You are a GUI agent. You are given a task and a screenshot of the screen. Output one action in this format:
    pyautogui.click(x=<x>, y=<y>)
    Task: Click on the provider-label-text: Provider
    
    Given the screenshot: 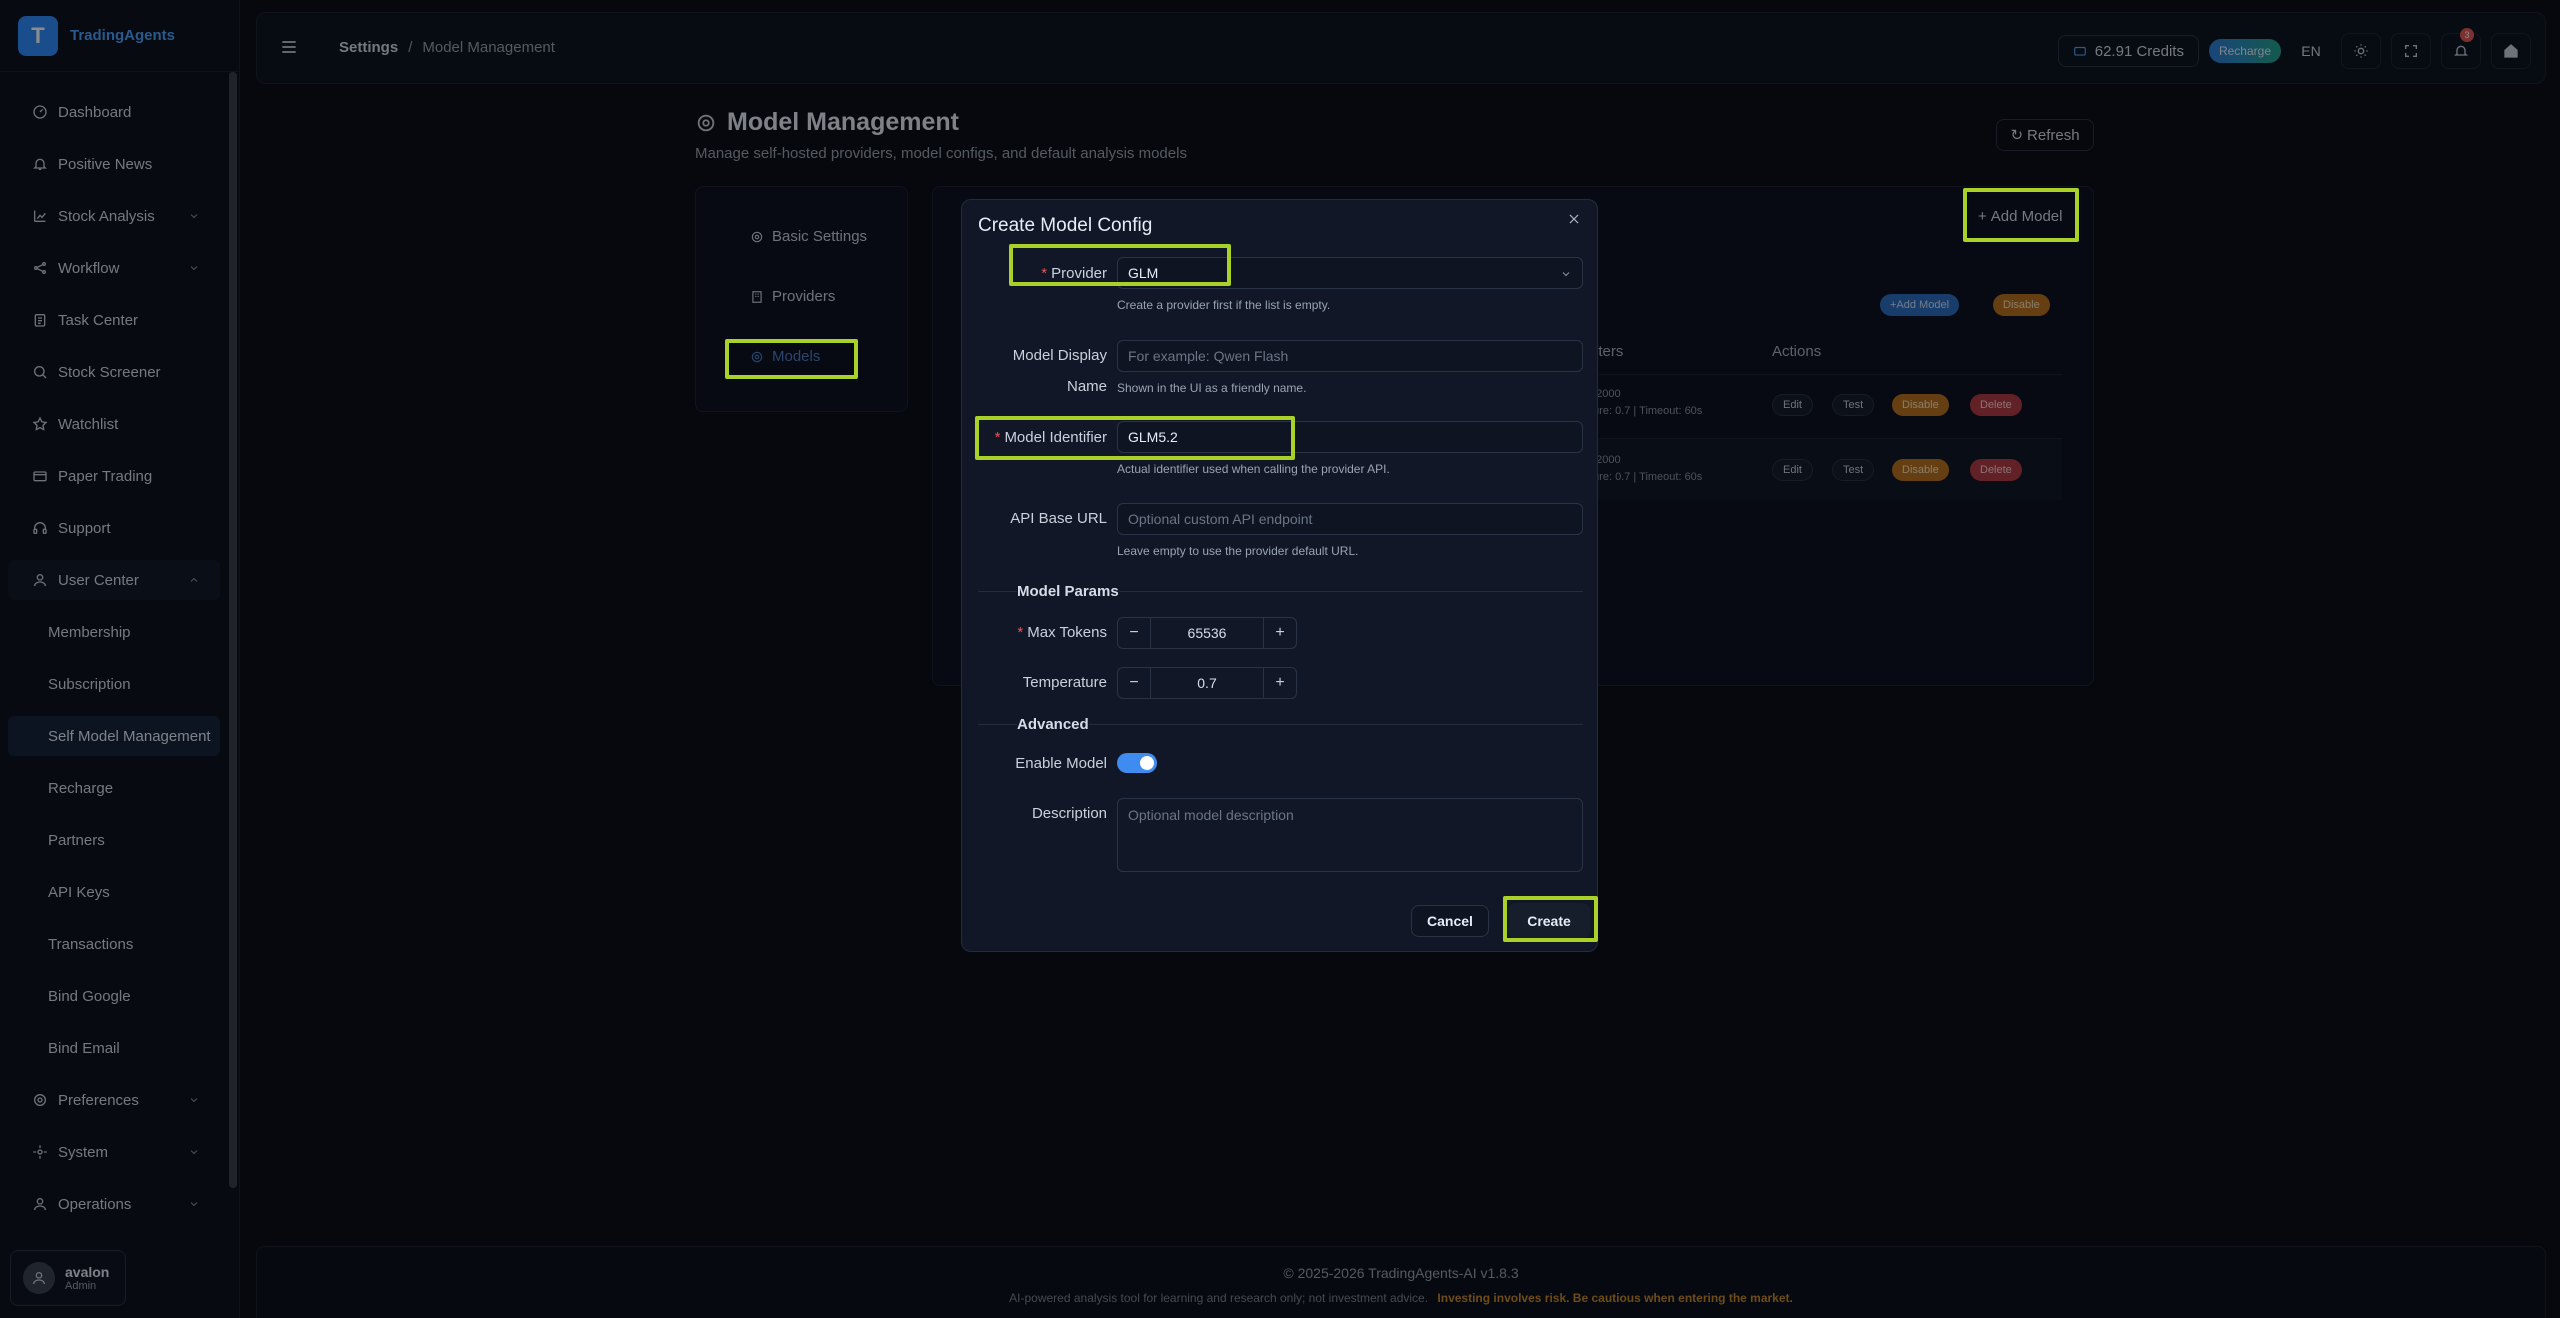 What is the action you would take?
    pyautogui.click(x=1079, y=273)
    